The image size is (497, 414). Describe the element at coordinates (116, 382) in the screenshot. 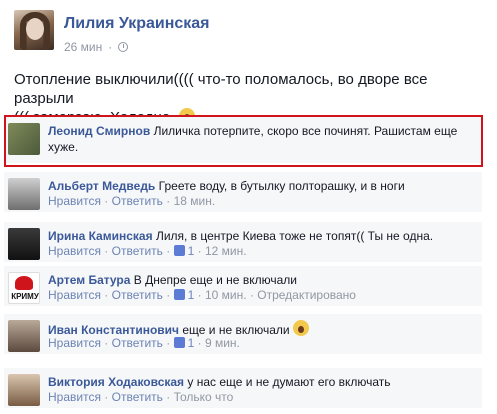

I see `commenter-name: Виктория Ходаковская` at that location.